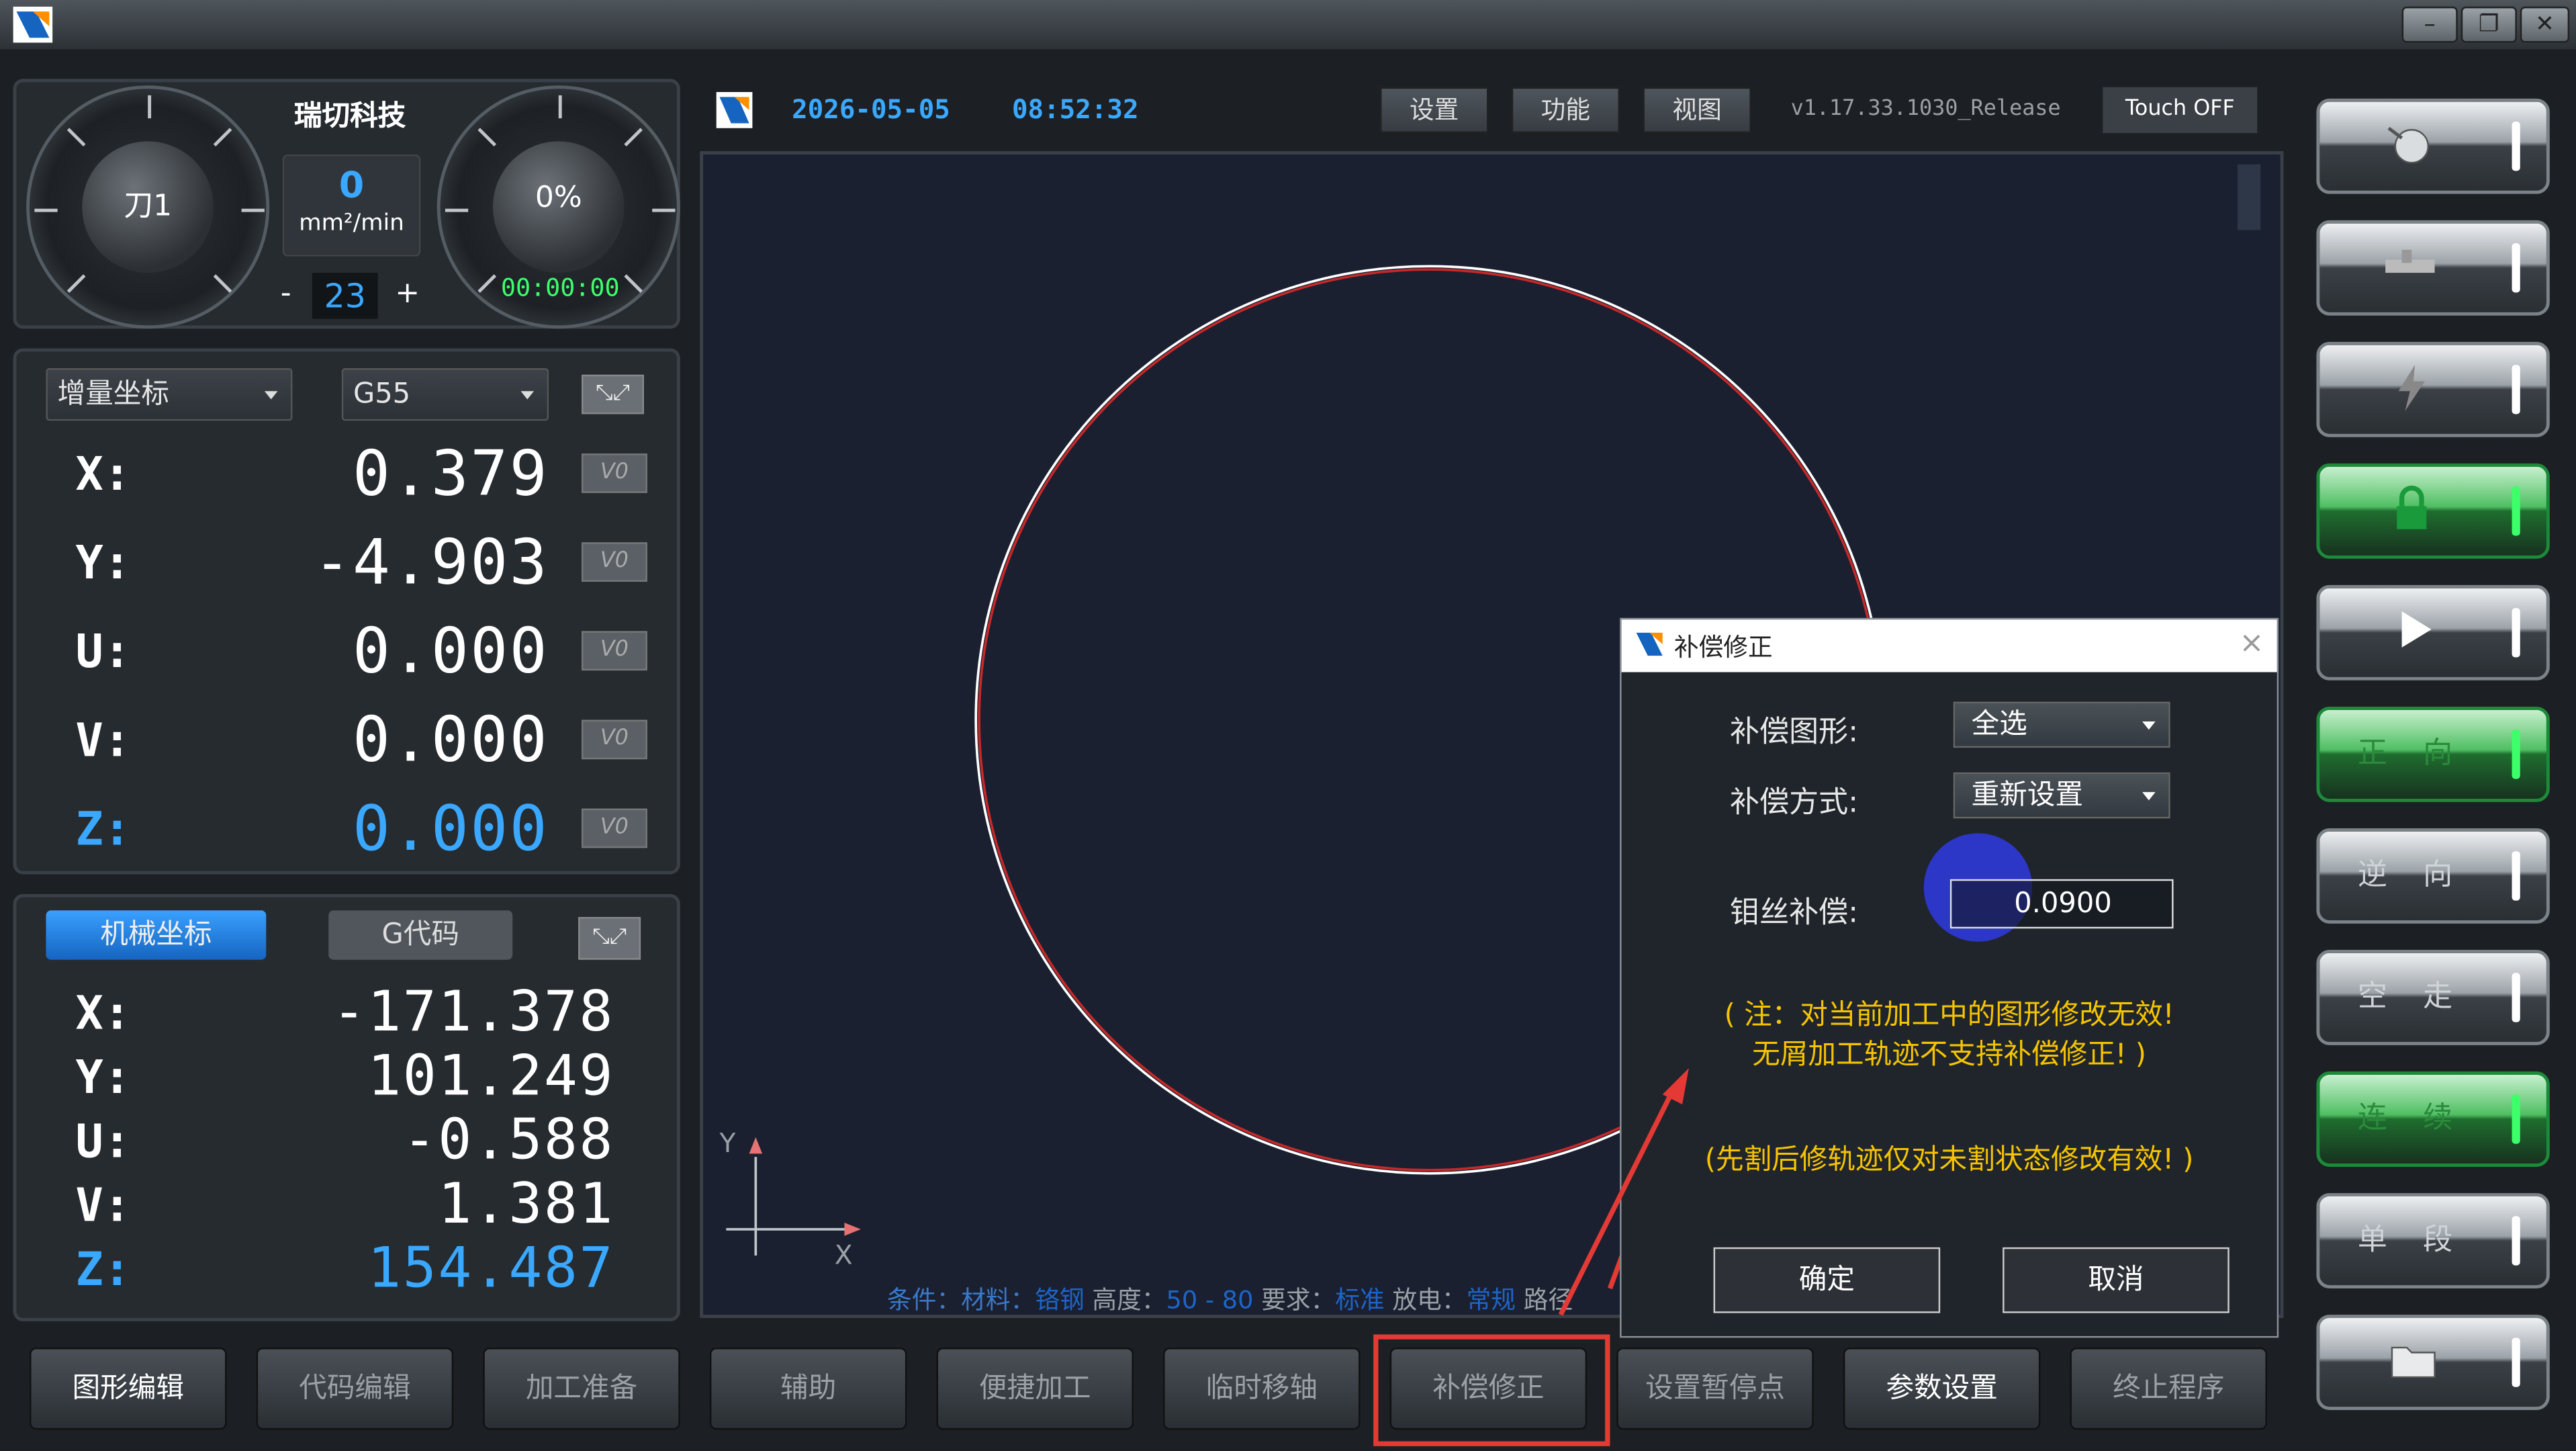 This screenshot has width=2576, height=1451. I want to click on aux-button: 辅助, so click(808, 1389).